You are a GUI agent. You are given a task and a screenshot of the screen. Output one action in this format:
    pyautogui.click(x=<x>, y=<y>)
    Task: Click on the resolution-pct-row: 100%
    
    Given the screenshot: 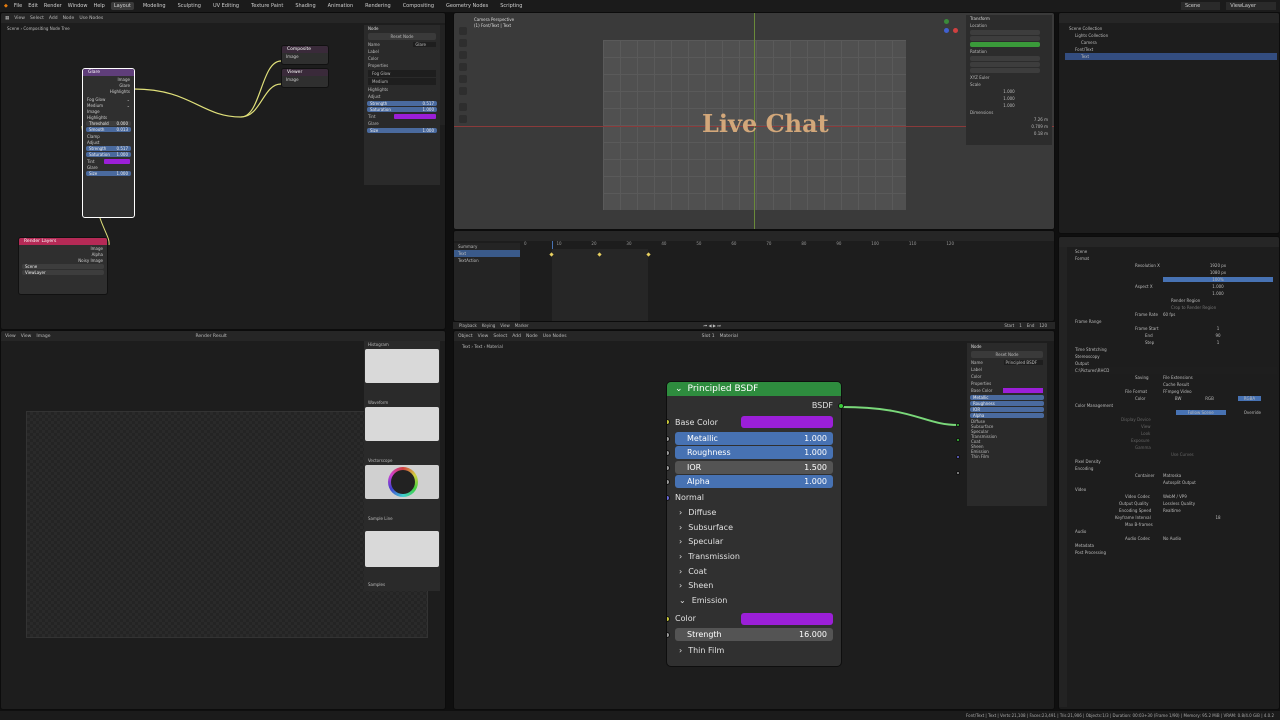 What is the action you would take?
    pyautogui.click(x=1174, y=279)
    